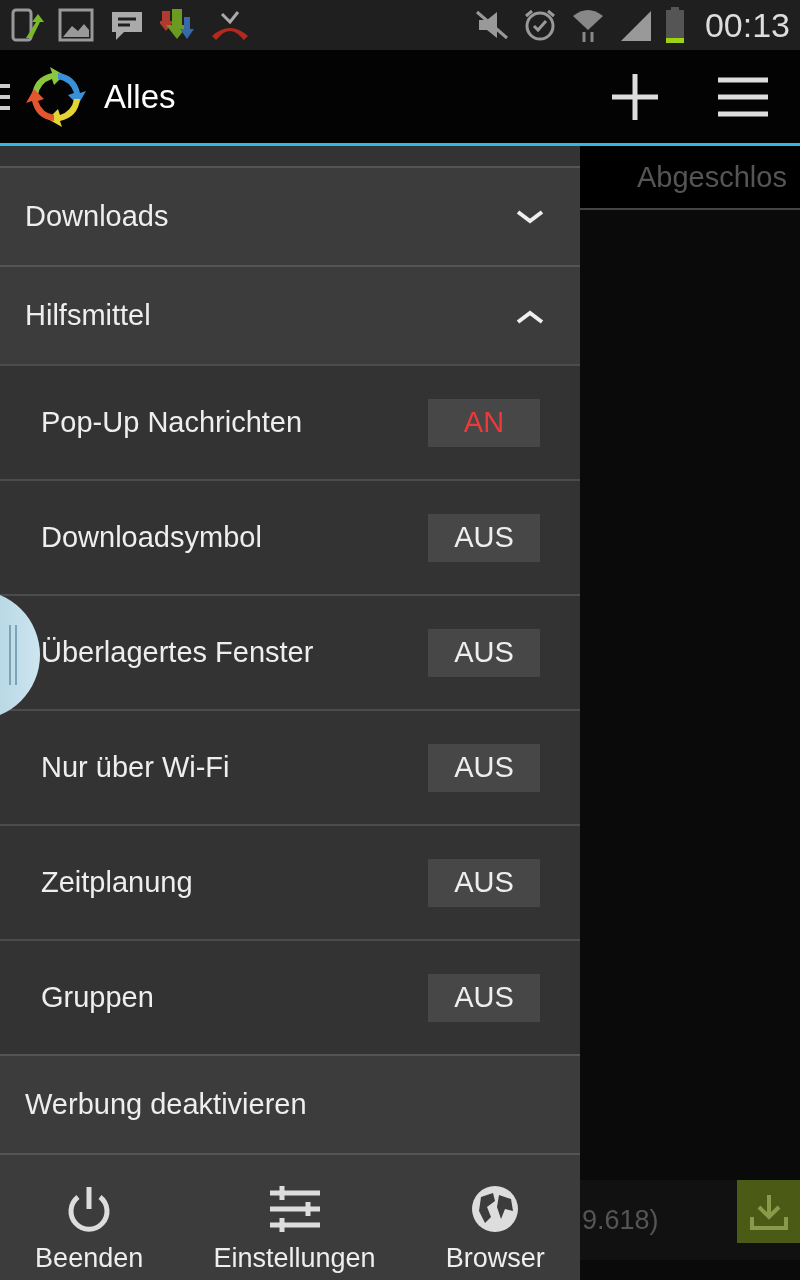 Image resolution: width=800 pixels, height=1280 pixels. Describe the element at coordinates (140, 96) in the screenshot. I see `app-title: Alles` at that location.